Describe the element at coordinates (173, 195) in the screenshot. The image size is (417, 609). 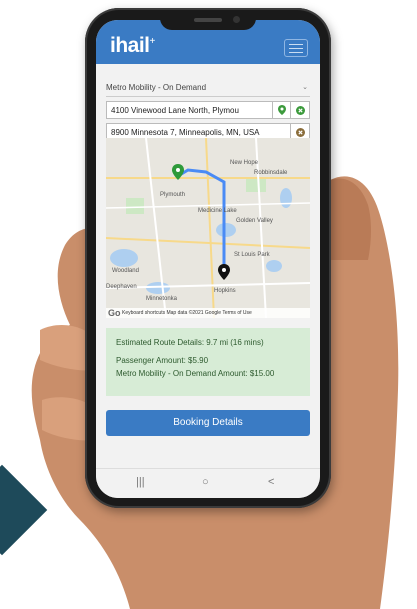
I see `map-label-plymouth: Plymouth` at that location.